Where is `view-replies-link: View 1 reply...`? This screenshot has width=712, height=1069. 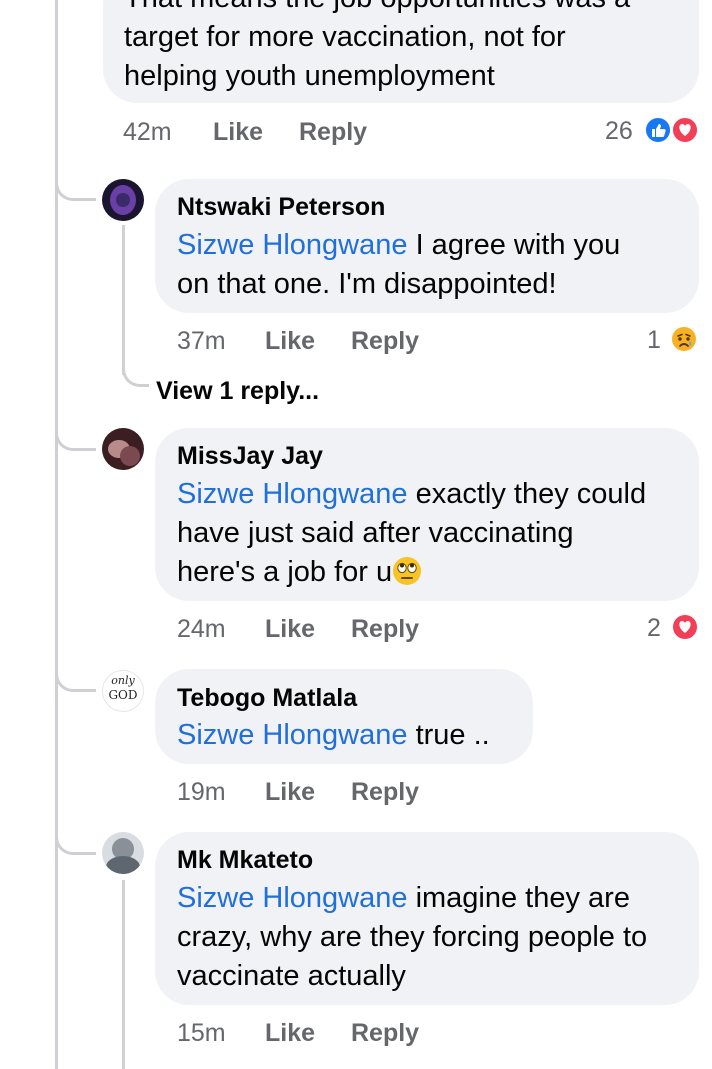 view-replies-link: View 1 reply... is located at coordinates (237, 391).